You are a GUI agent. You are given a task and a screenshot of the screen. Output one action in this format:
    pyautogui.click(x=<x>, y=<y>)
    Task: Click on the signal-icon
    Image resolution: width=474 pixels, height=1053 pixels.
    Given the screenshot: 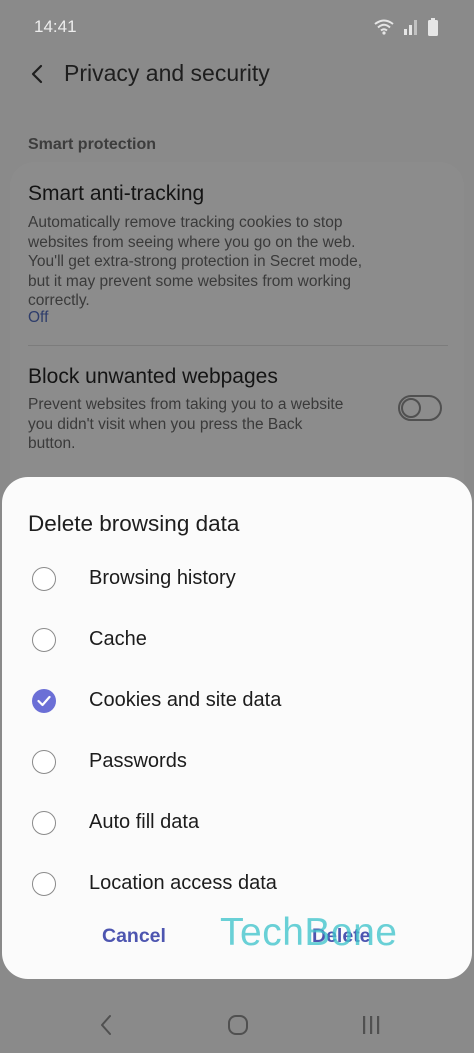 What is the action you would take?
    pyautogui.click(x=411, y=29)
    